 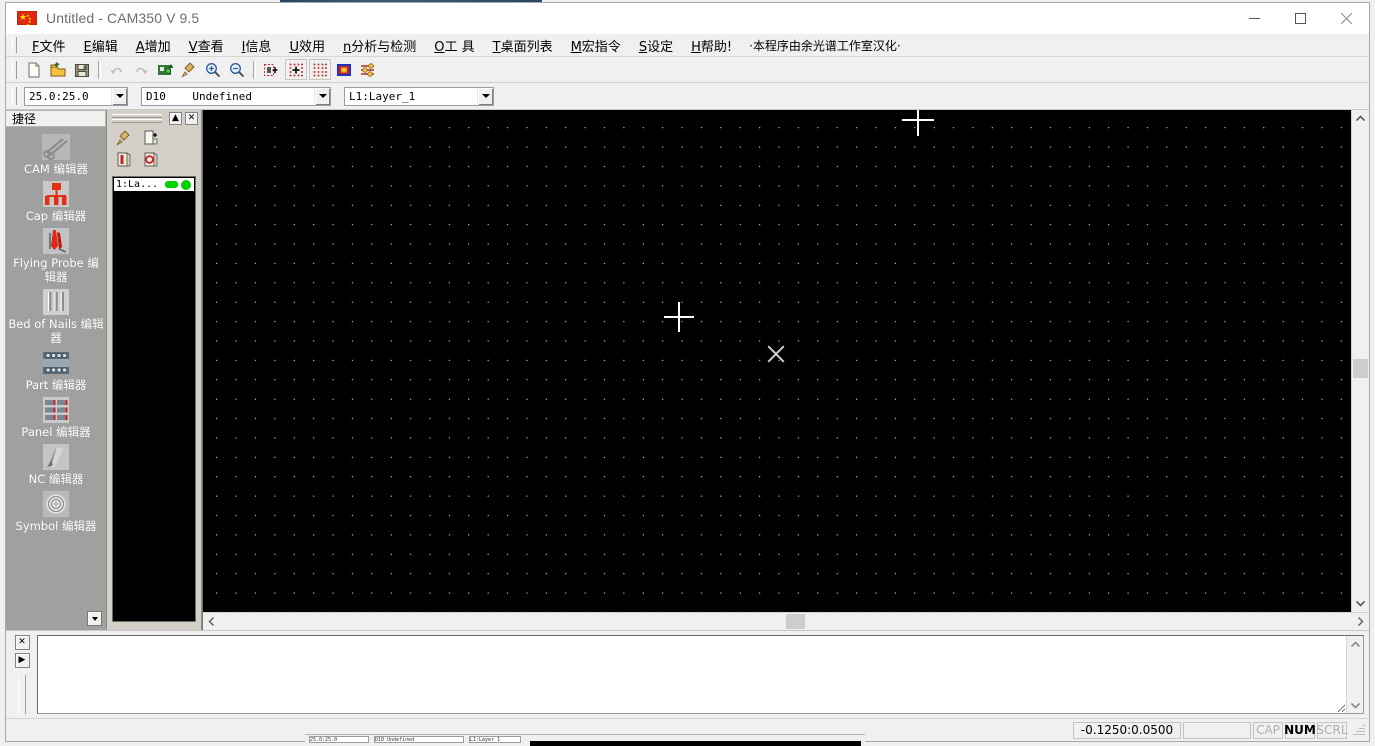 What do you see at coordinates (186, 184) in the screenshot?
I see `layer-active-indicator` at bounding box center [186, 184].